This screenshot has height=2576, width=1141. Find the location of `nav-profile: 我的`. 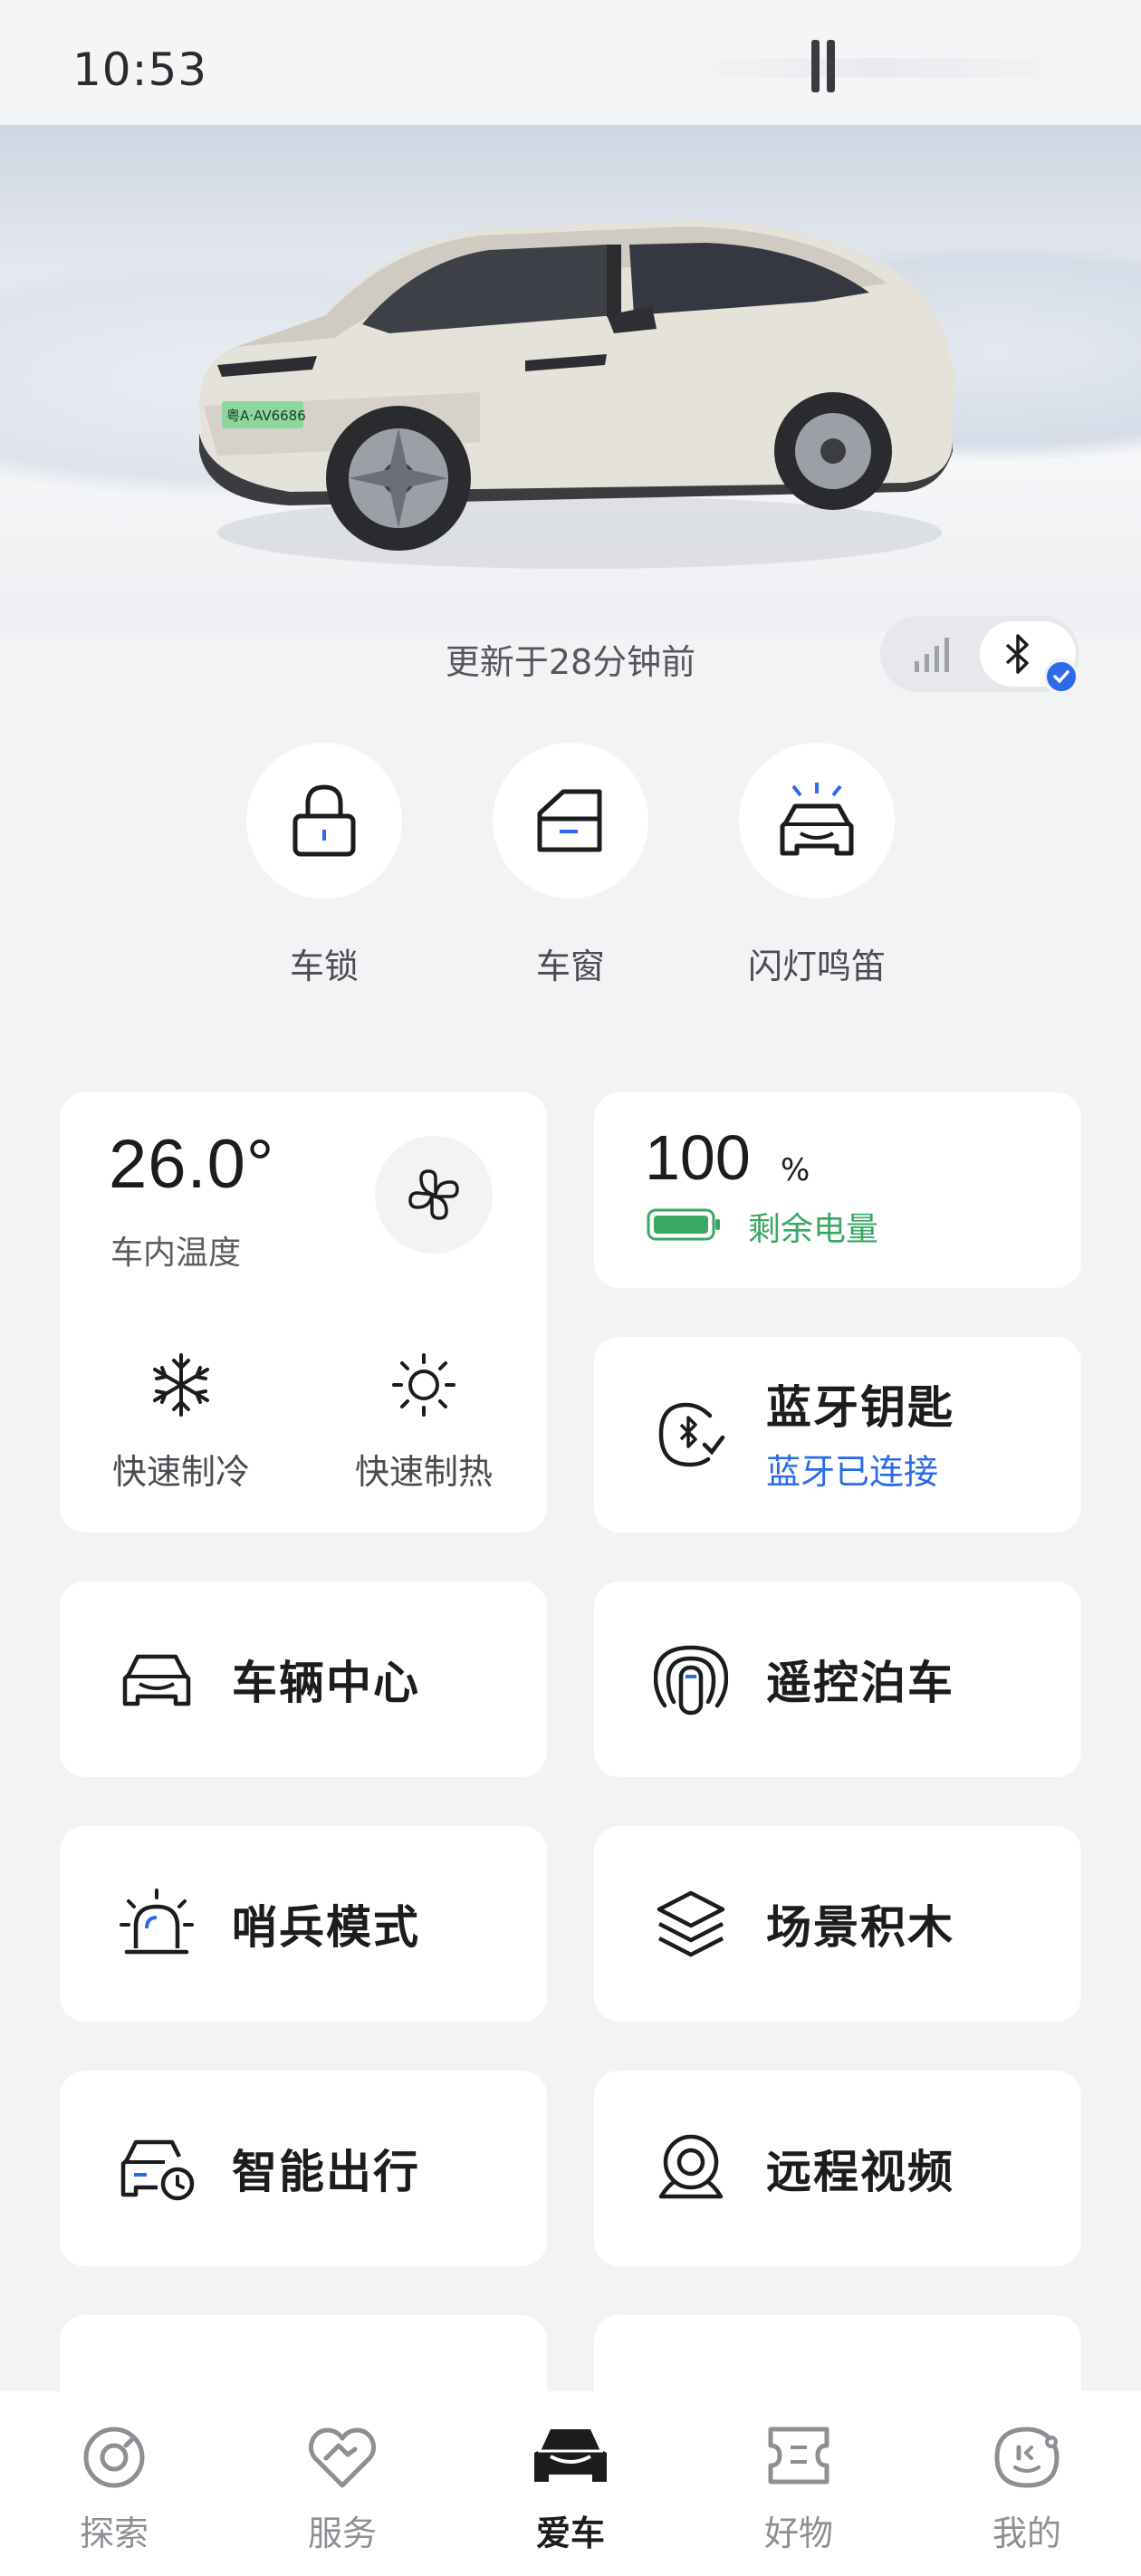

nav-profile: 我的 is located at coordinates (1027, 2483).